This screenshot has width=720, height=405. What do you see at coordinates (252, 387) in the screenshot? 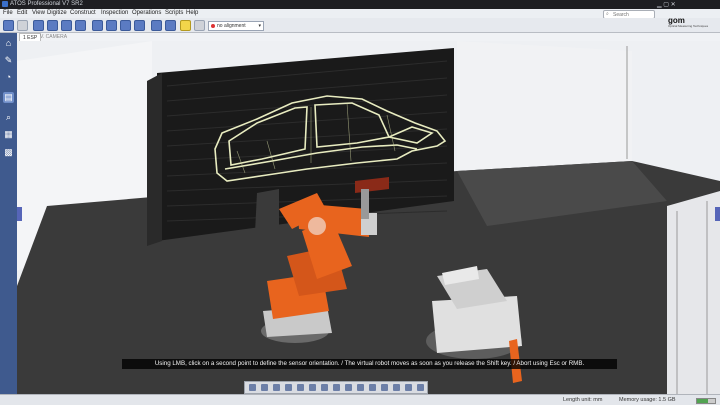
I see `view-tool-1-icon` at bounding box center [252, 387].